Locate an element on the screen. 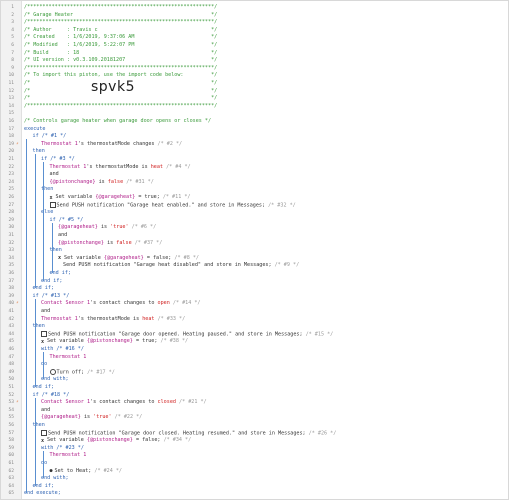 This screenshot has height=500, width=509. code-line: 47 Thermostat 1 is located at coordinates (255, 358).